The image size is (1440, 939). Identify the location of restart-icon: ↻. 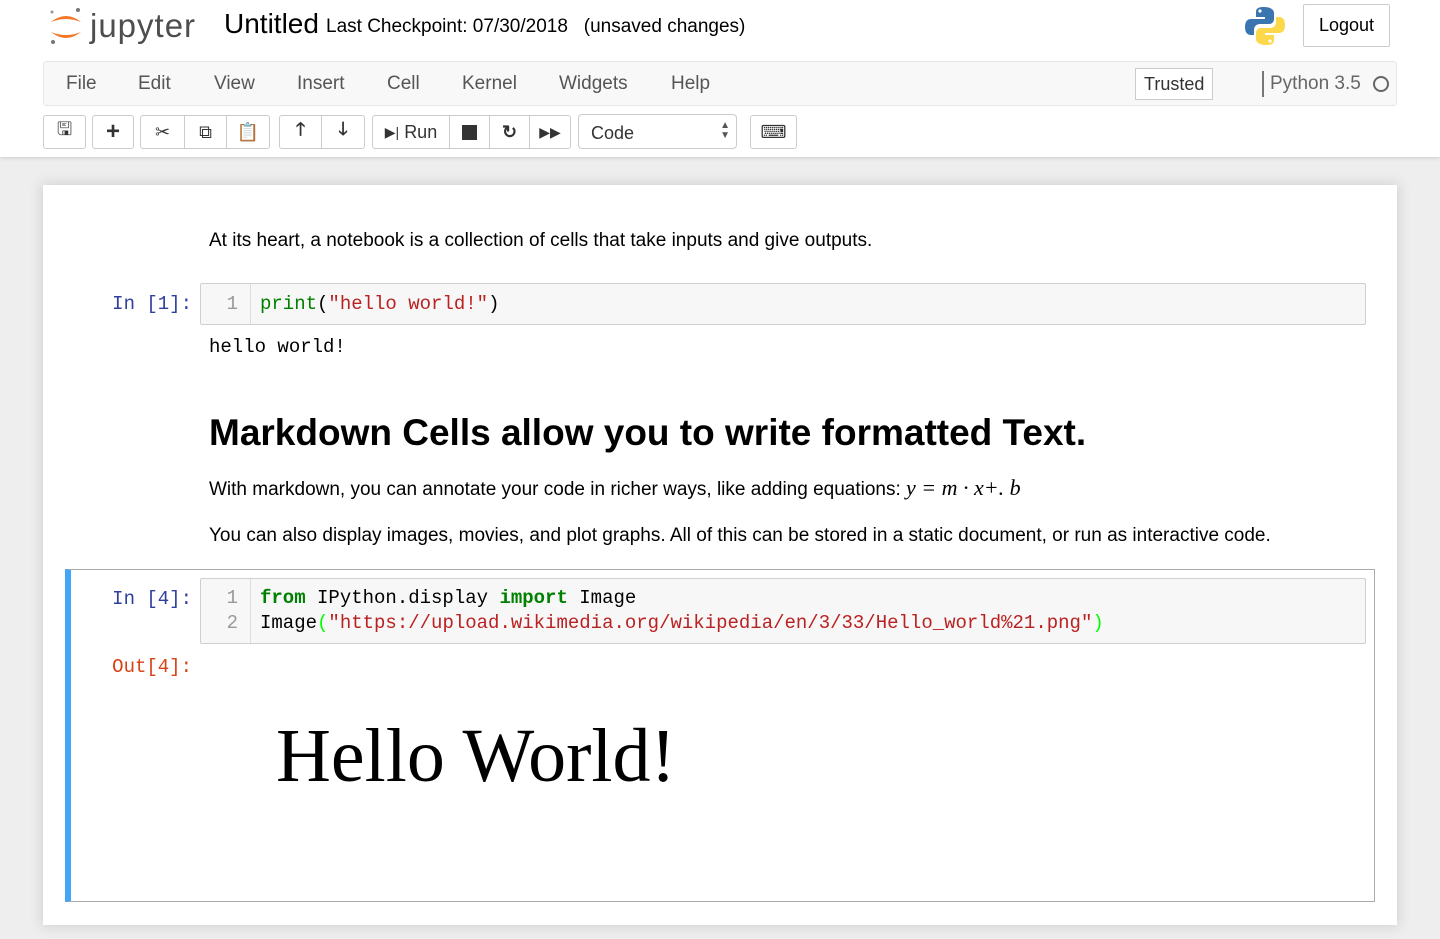
(509, 131).